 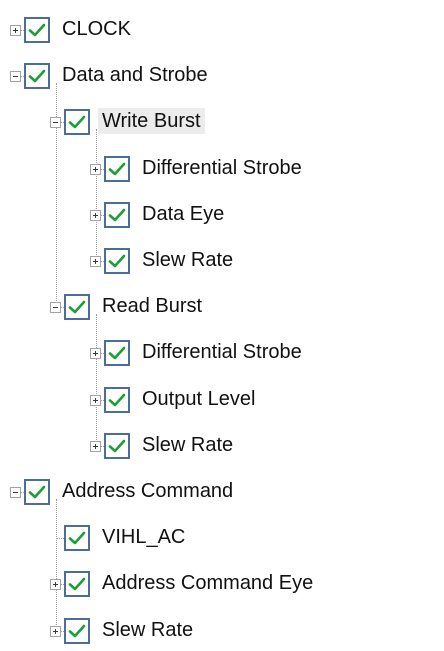 I want to click on tree-node-label: Write Burst, so click(x=151, y=121).